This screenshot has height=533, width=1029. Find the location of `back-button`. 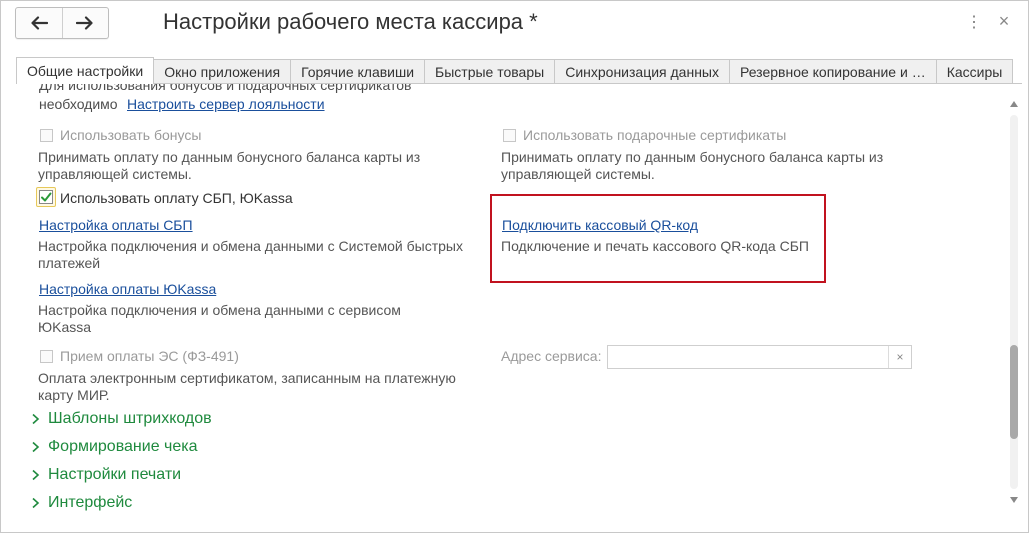

back-button is located at coordinates (39, 23).